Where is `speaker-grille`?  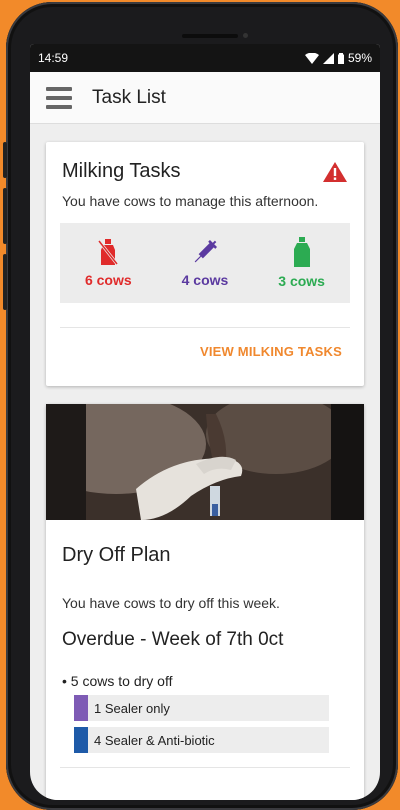 speaker-grille is located at coordinates (210, 36).